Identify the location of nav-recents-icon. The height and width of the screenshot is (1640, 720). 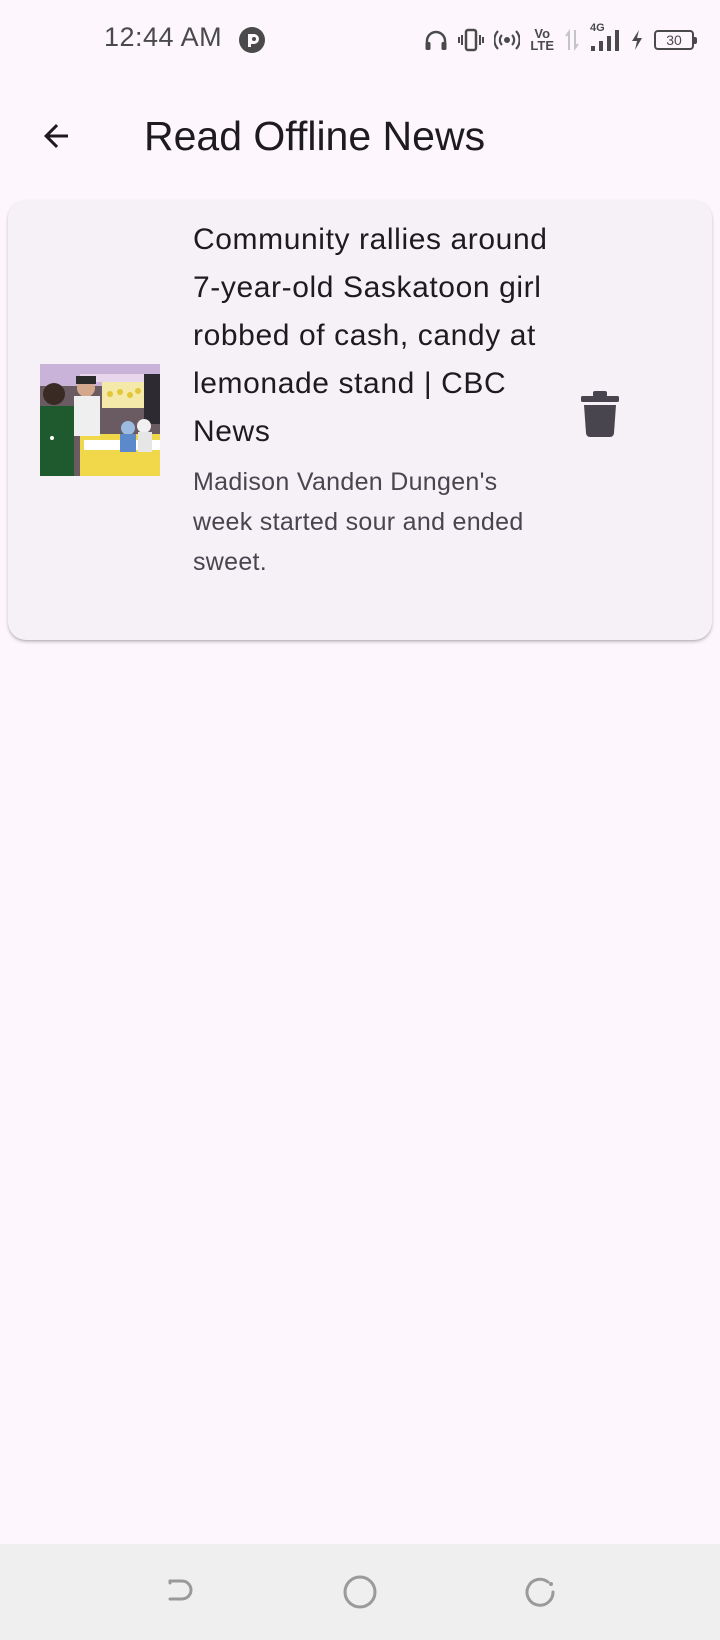
(540, 1592).